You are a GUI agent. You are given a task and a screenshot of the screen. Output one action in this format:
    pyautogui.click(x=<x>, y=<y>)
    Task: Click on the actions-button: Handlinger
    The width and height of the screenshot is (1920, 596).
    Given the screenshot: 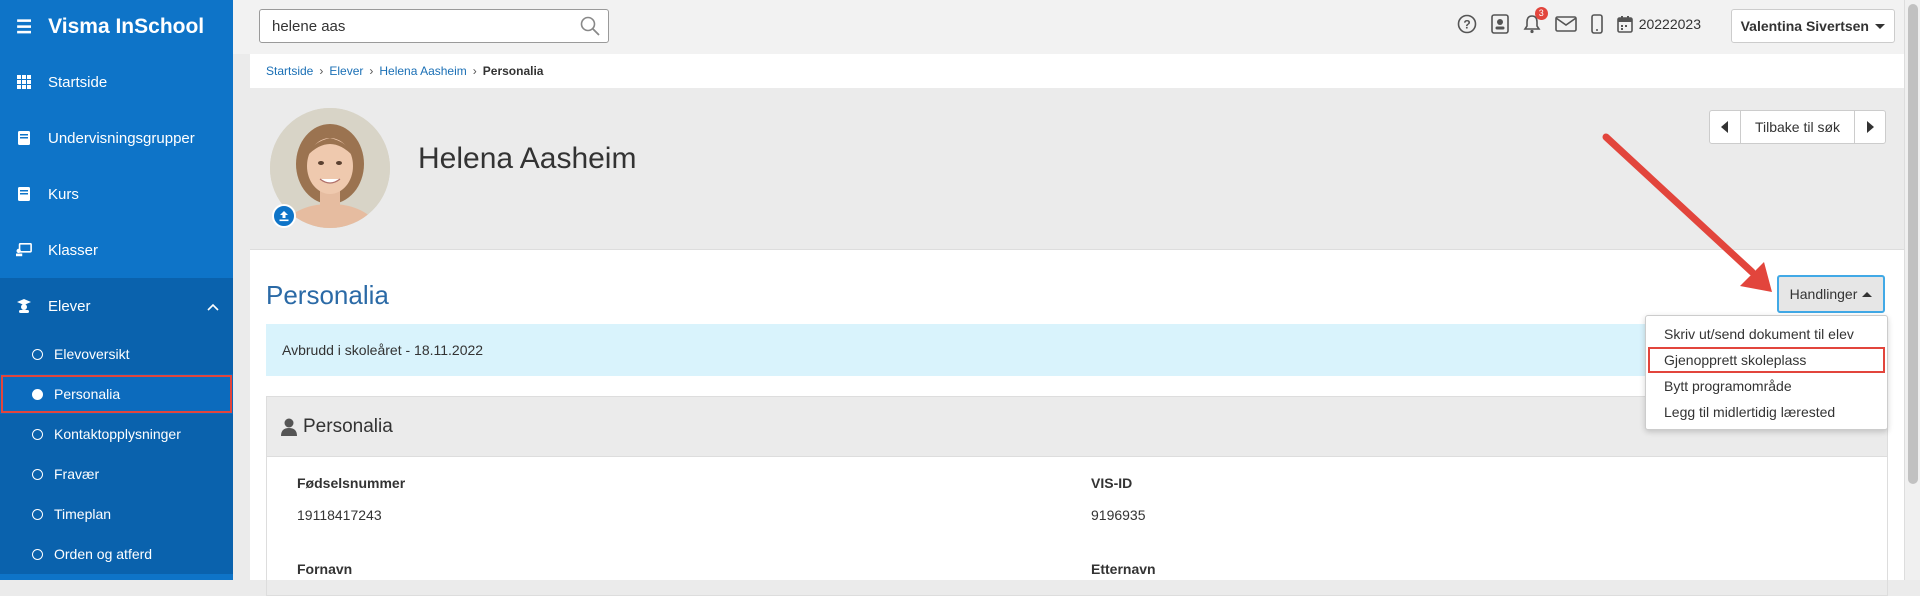 What is the action you would take?
    pyautogui.click(x=1831, y=294)
    